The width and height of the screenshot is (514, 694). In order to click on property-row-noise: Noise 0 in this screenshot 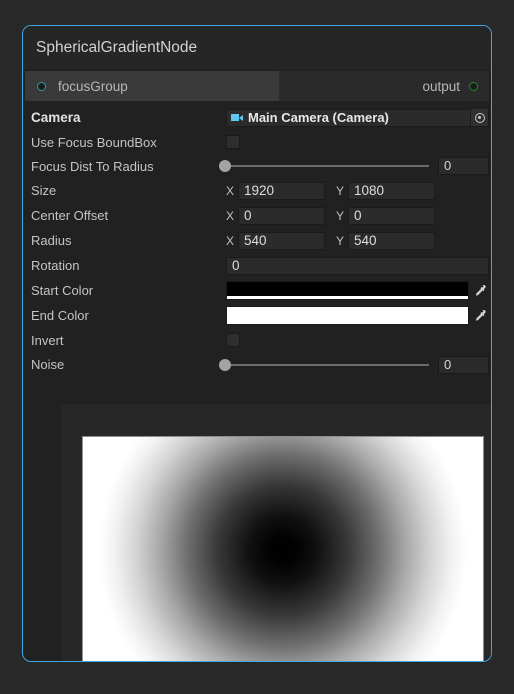, I will do `click(257, 364)`.